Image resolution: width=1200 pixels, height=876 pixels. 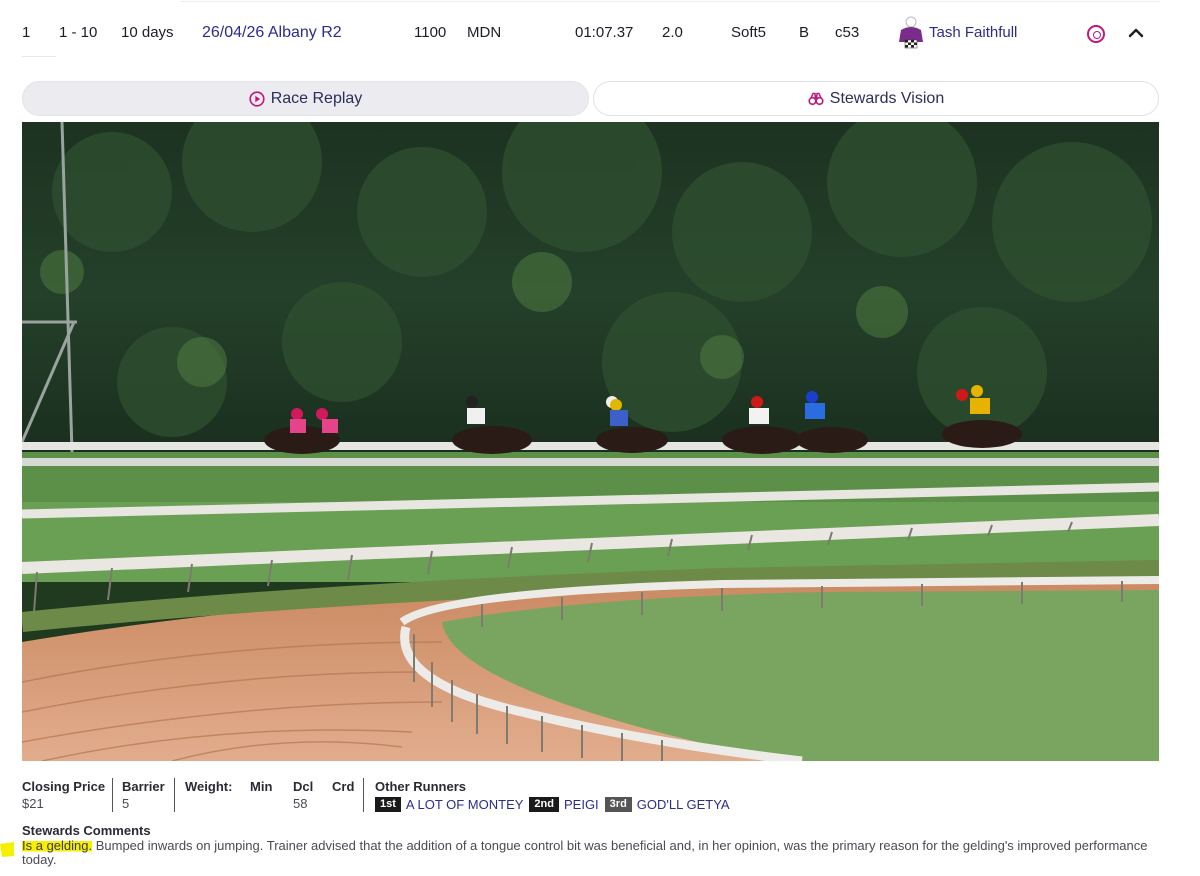 What do you see at coordinates (143, 795) in the screenshot?
I see `barrier: Barrier 5` at bounding box center [143, 795].